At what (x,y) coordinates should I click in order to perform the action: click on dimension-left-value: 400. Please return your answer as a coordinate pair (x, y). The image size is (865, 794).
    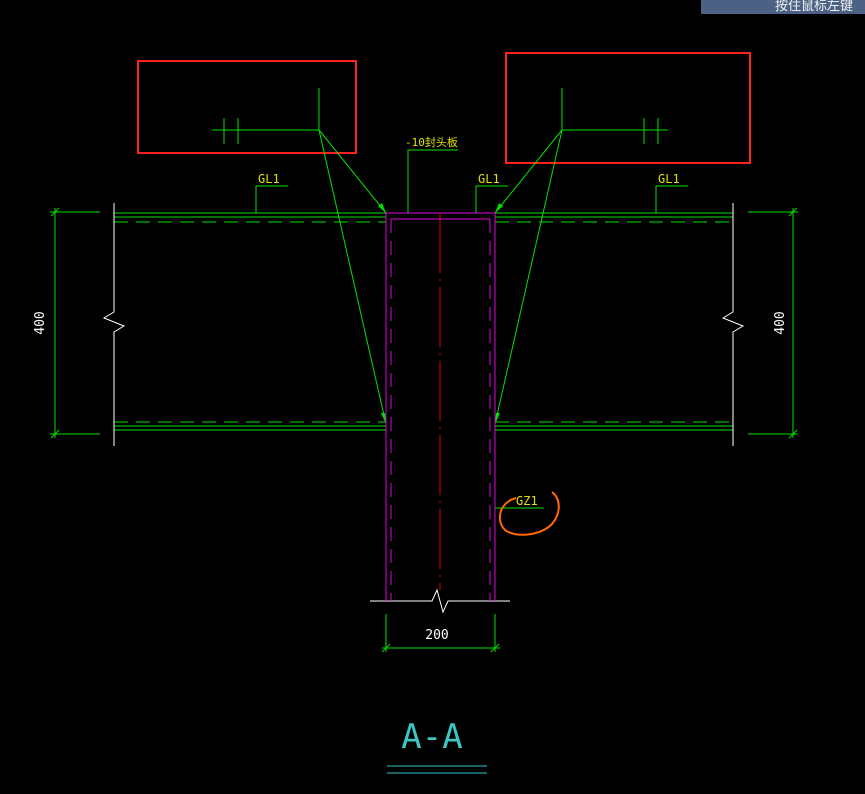
    Looking at the image, I should click on (40, 322).